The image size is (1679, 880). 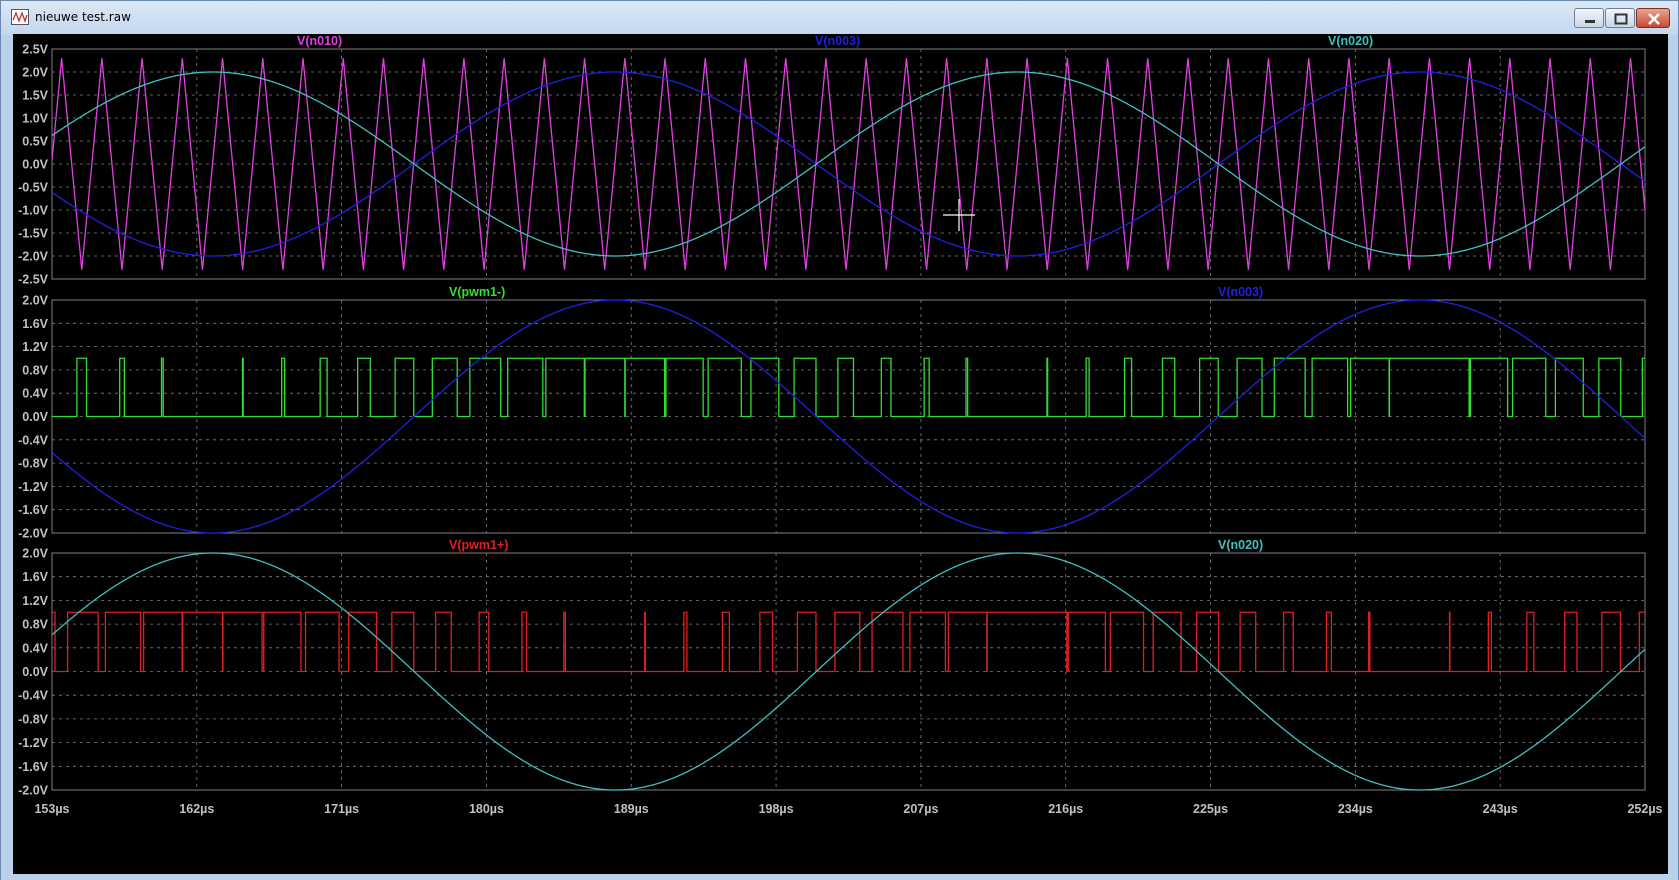 I want to click on maximize-icon, so click(x=1621, y=19).